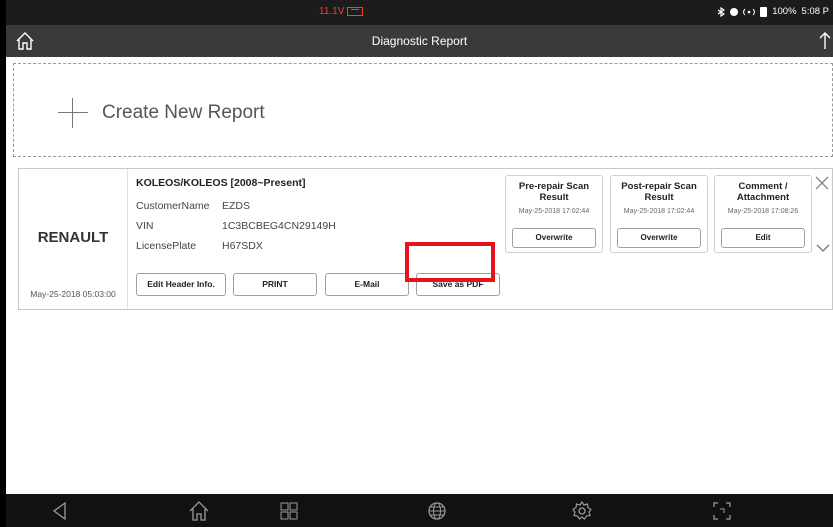 The image size is (833, 527). I want to click on vin-row: VIN 1C3BCBEG4CN29149H, so click(236, 226).